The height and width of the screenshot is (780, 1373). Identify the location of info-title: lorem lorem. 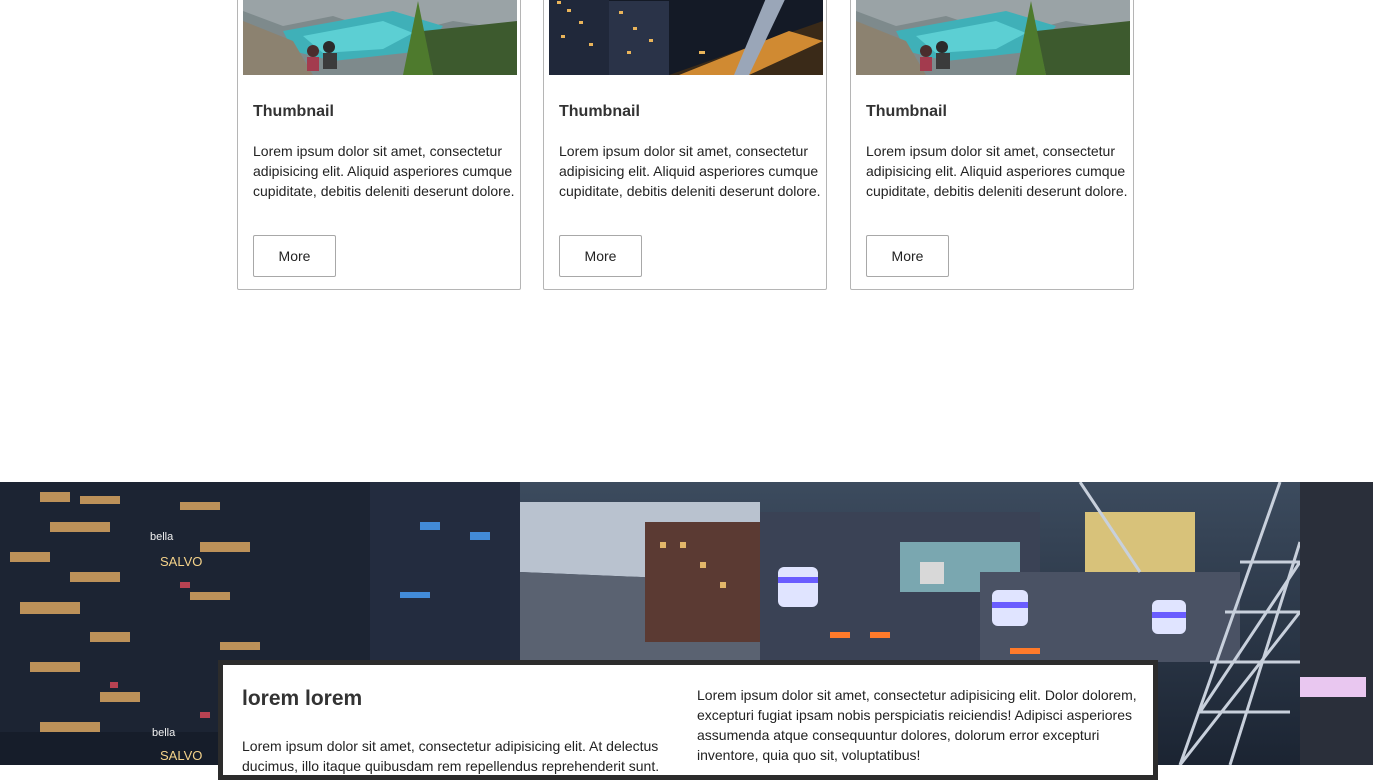
(302, 698).